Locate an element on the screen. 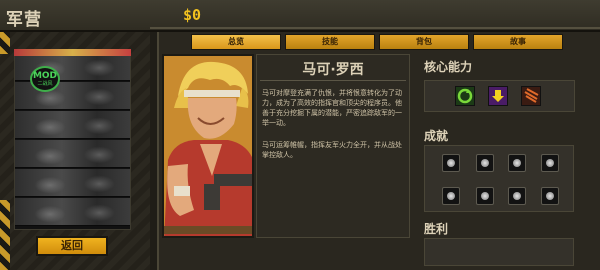 The image size is (600, 270). core-abilities-title: 核心能力 is located at coordinates (448, 67).